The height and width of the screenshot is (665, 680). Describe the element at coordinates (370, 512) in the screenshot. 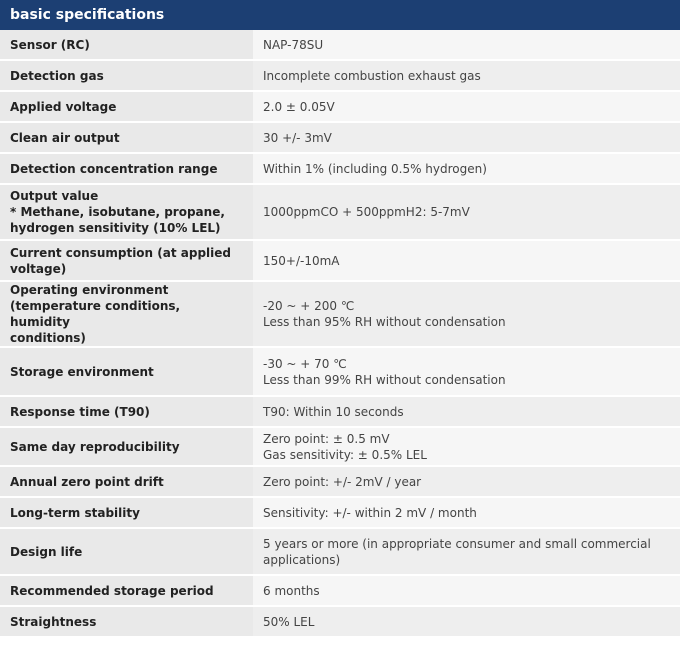

I see `spec-value-line: Sensitivity: +/- within 2 mV / month` at that location.